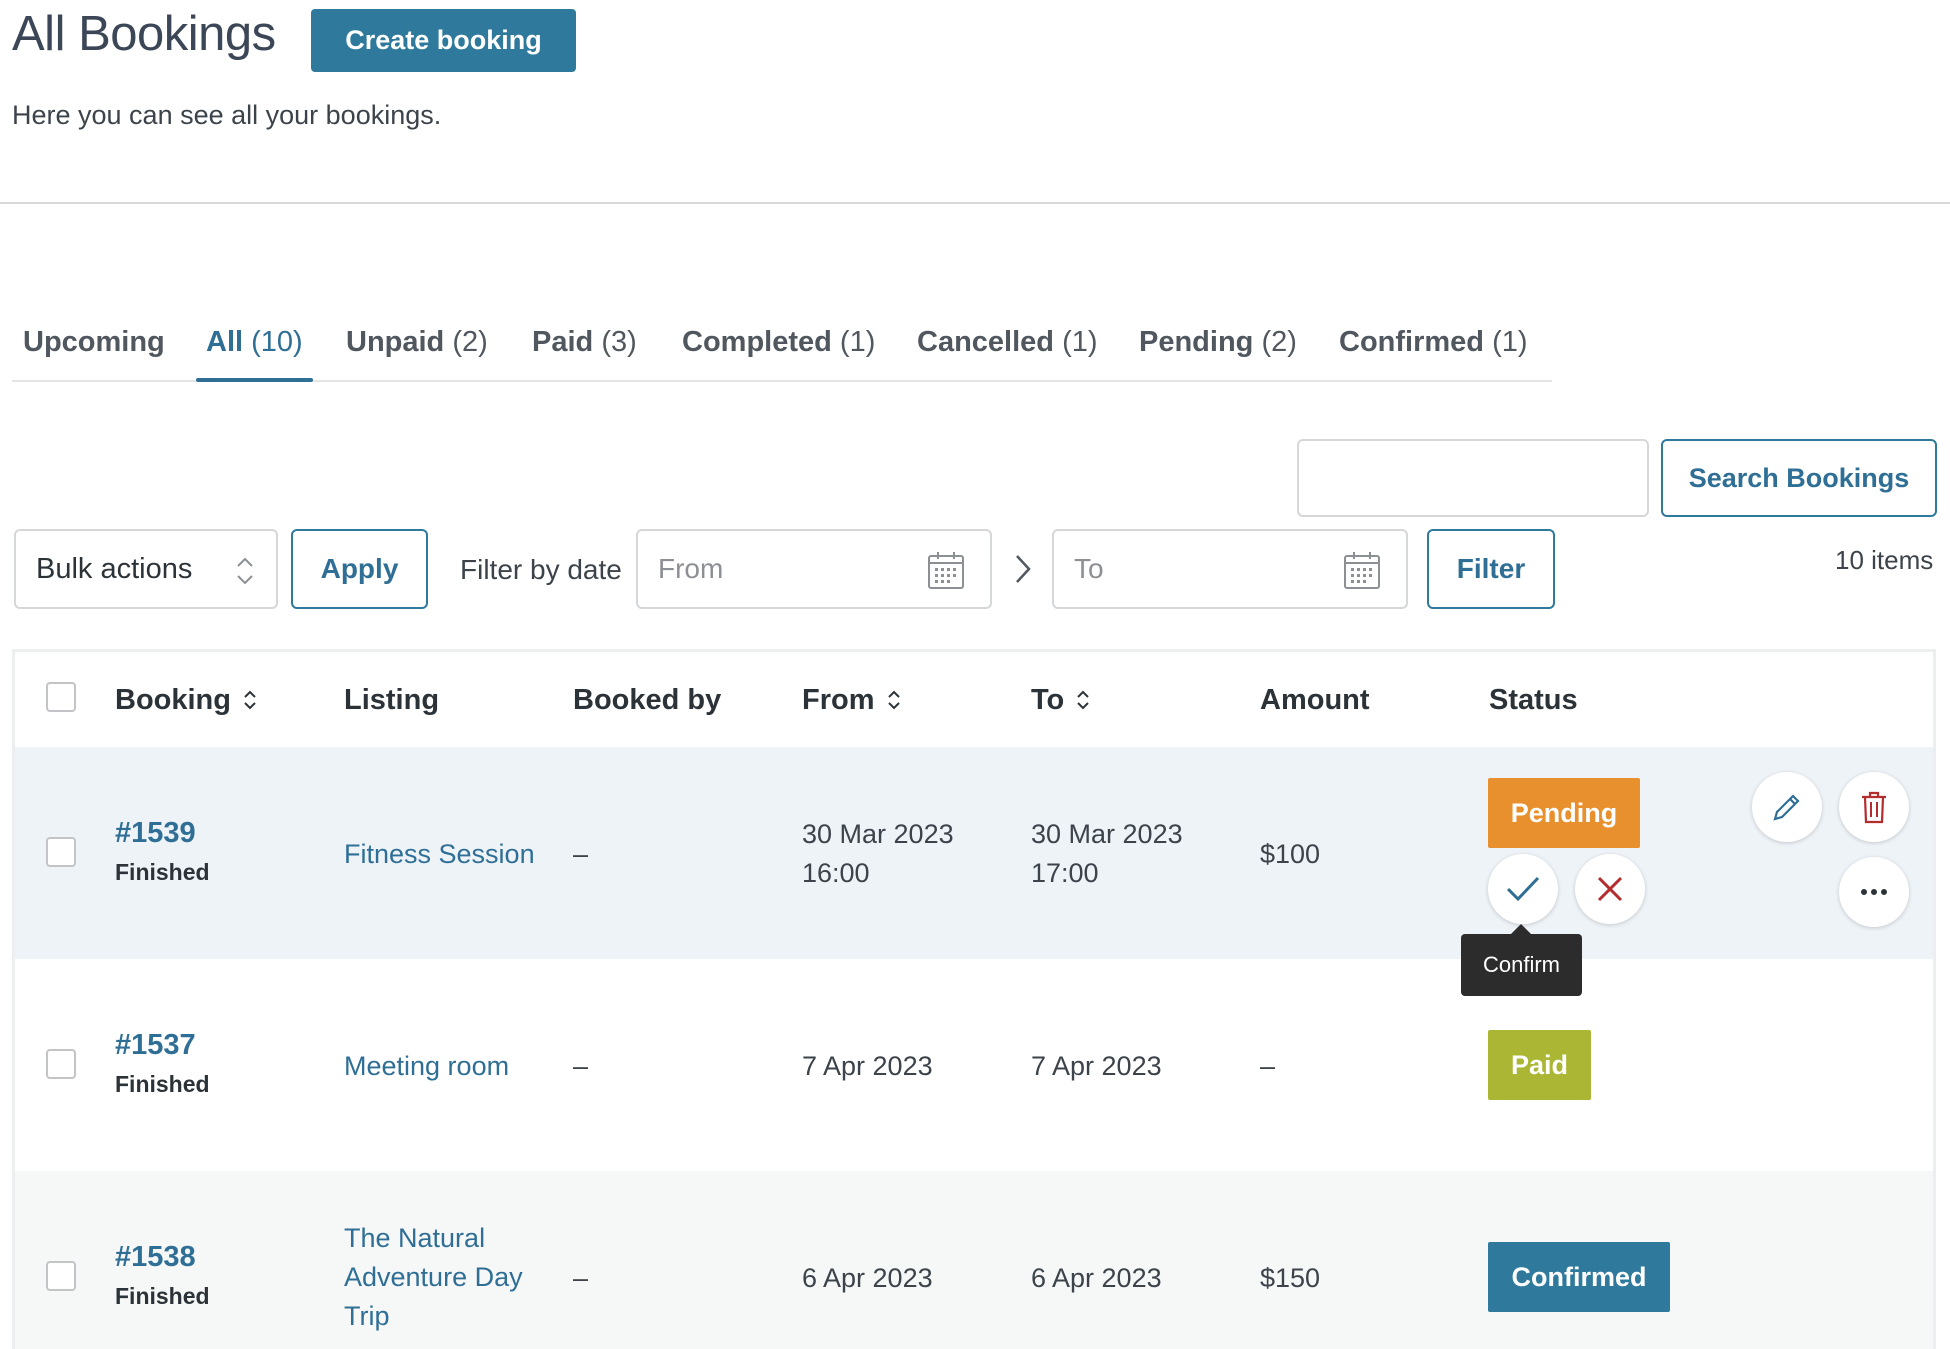 This screenshot has height=1349, width=1950. I want to click on from-date: 7 Apr 2023, so click(867, 1066).